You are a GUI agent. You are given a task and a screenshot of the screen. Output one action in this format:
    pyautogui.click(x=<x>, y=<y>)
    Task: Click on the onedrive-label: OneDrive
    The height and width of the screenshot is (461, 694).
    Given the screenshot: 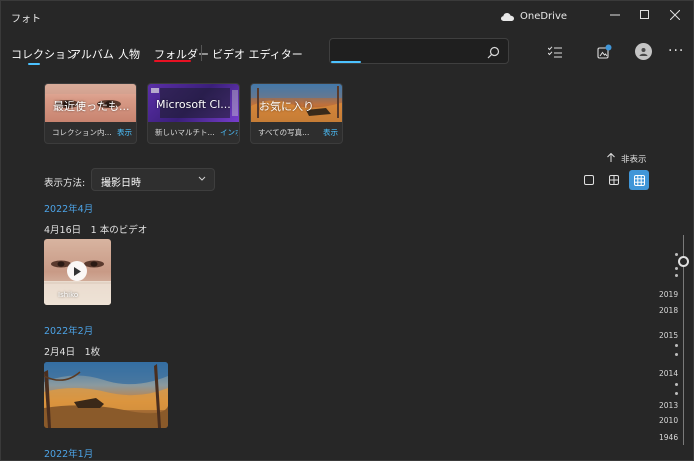 What is the action you would take?
    pyautogui.click(x=544, y=16)
    